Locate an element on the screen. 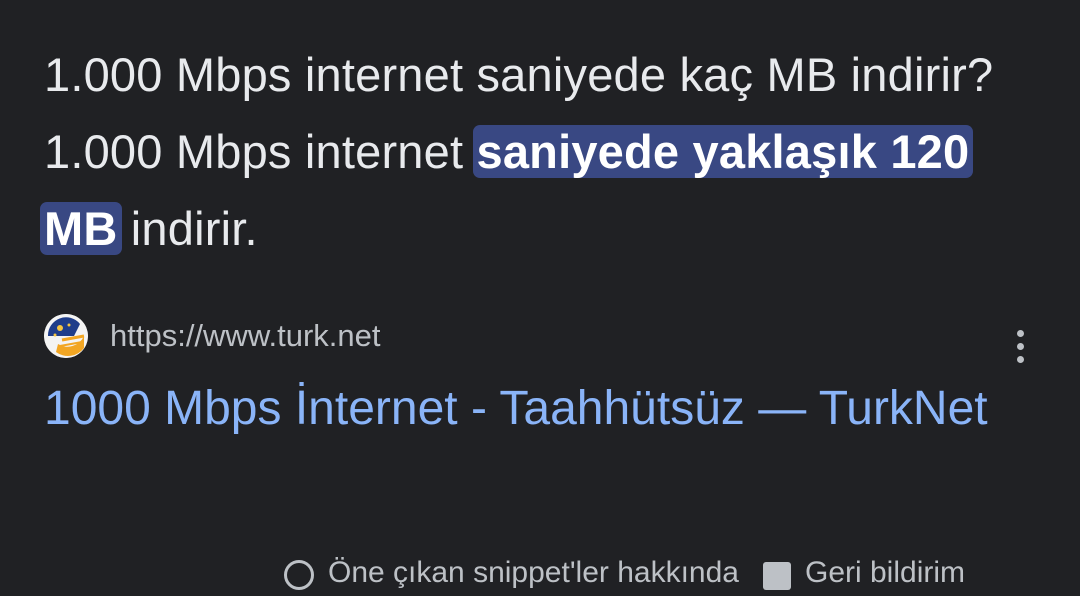 The image size is (1080, 596). help-icon is located at coordinates (299, 575).